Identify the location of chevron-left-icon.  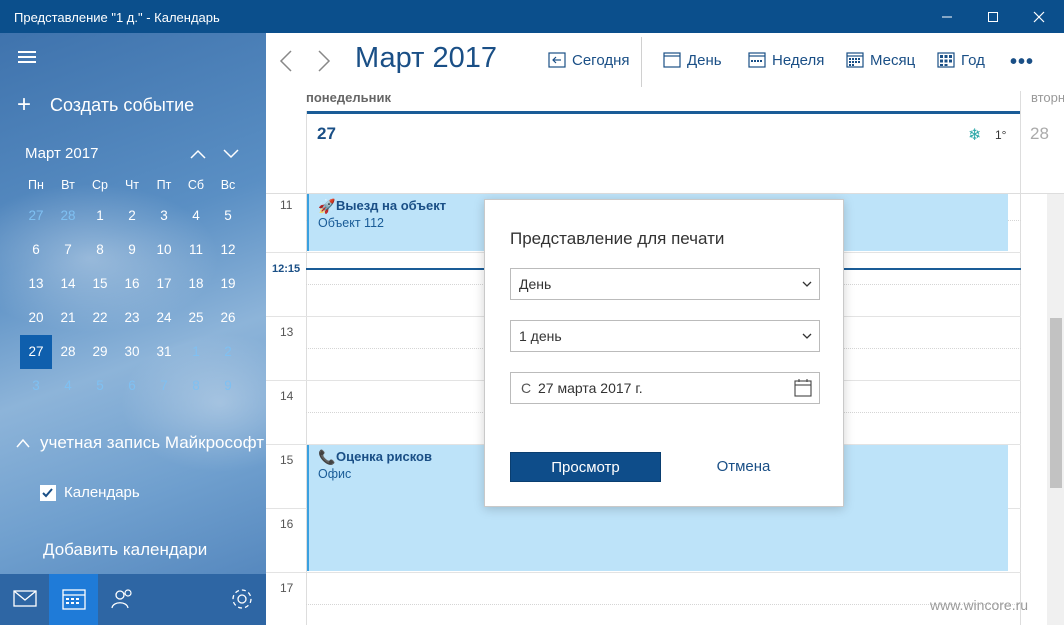
(285, 61).